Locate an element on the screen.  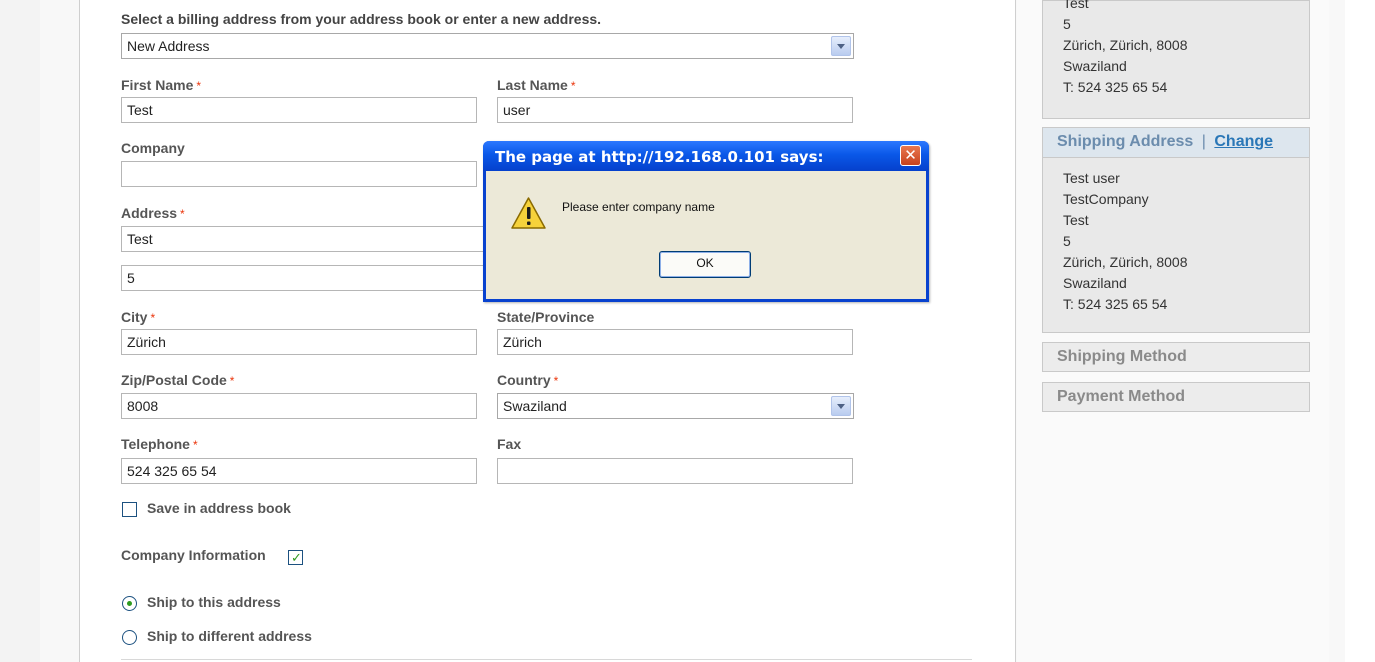
shipping-summary-line: Test user is located at coordinates (1091, 178).